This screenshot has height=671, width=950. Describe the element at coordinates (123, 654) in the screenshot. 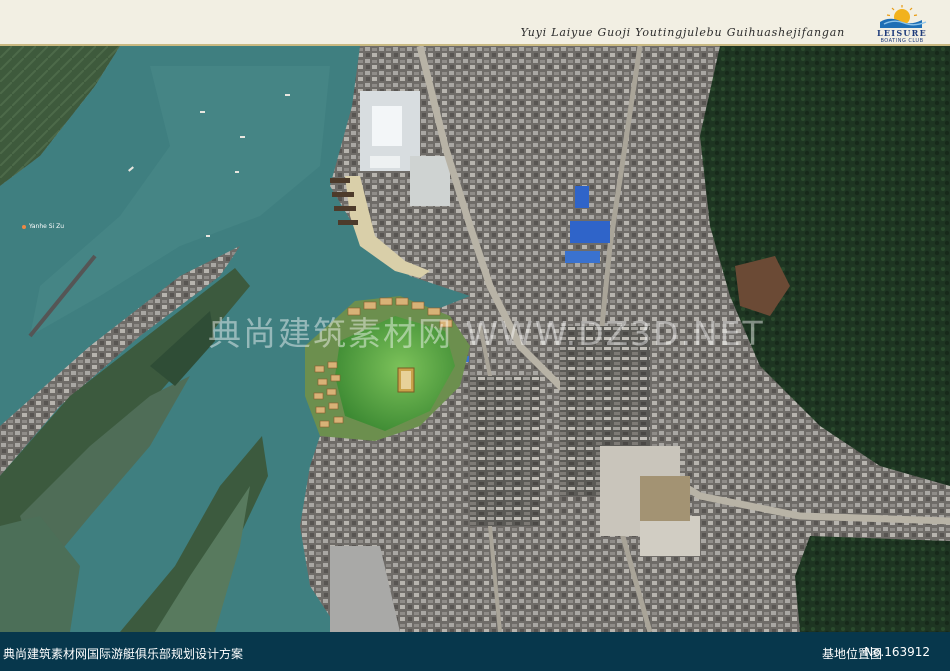

I see `project-title: 典尚建筑素材网国际游艇俱乐部规划设计方案` at that location.